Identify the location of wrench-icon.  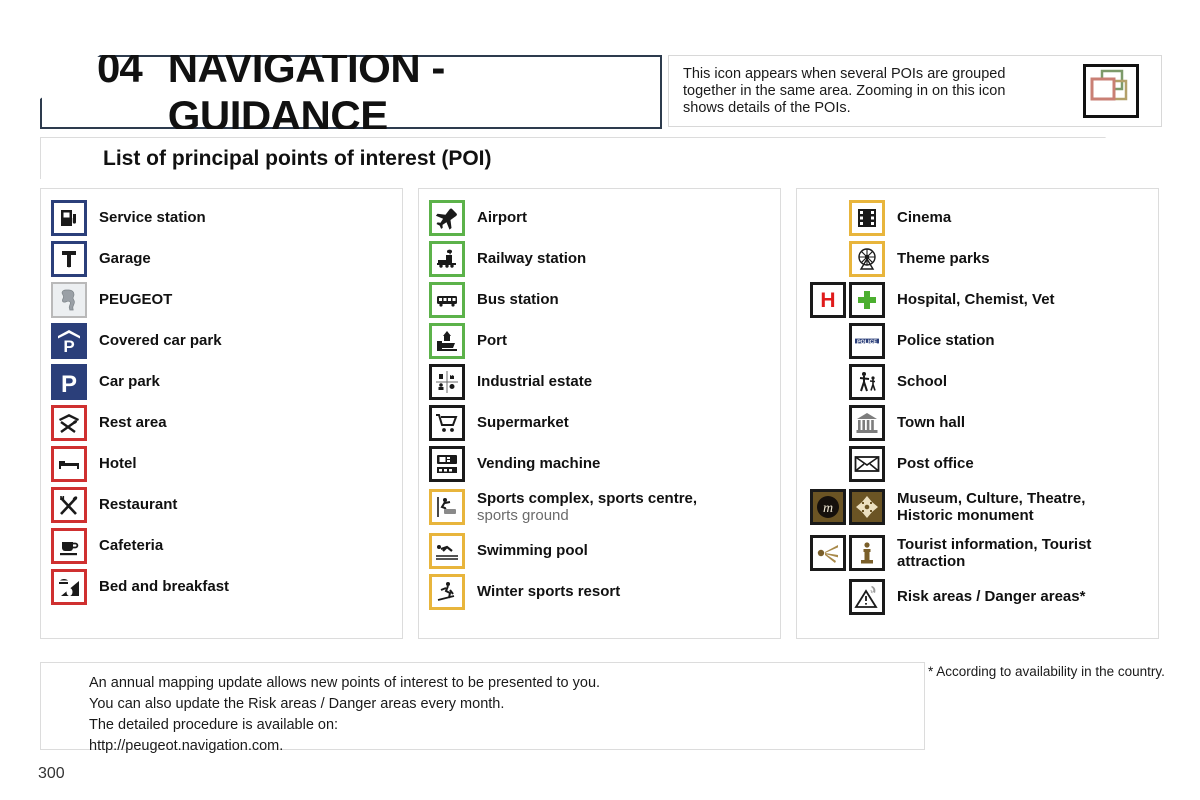
(69, 258).